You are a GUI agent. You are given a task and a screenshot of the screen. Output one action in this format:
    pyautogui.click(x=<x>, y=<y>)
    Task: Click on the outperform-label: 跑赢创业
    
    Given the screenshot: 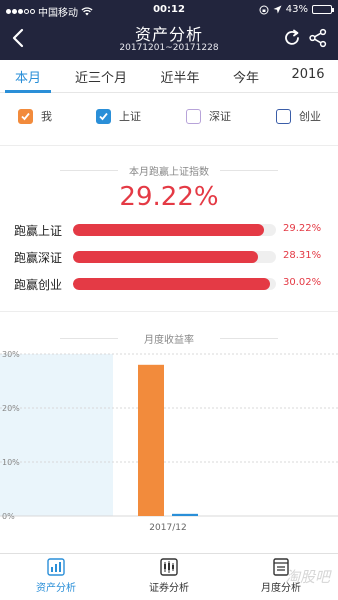 What is the action you would take?
    pyautogui.click(x=38, y=285)
    